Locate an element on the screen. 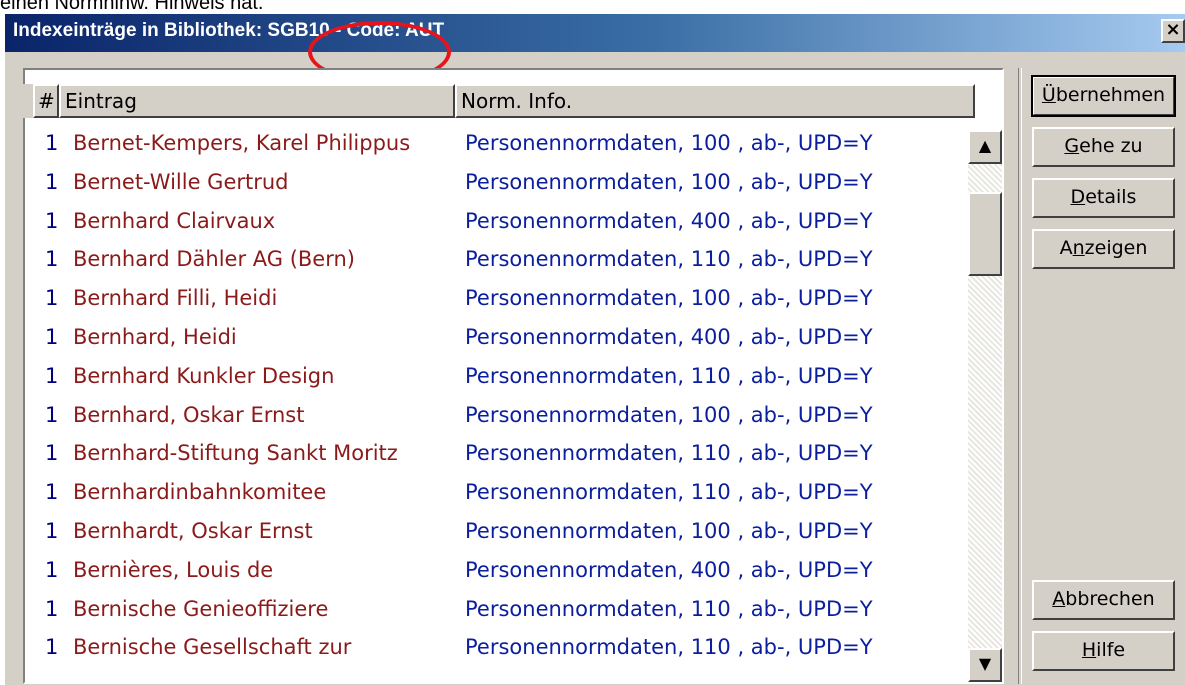 The image size is (1185, 685). details-button: Details is located at coordinates (1103, 198).